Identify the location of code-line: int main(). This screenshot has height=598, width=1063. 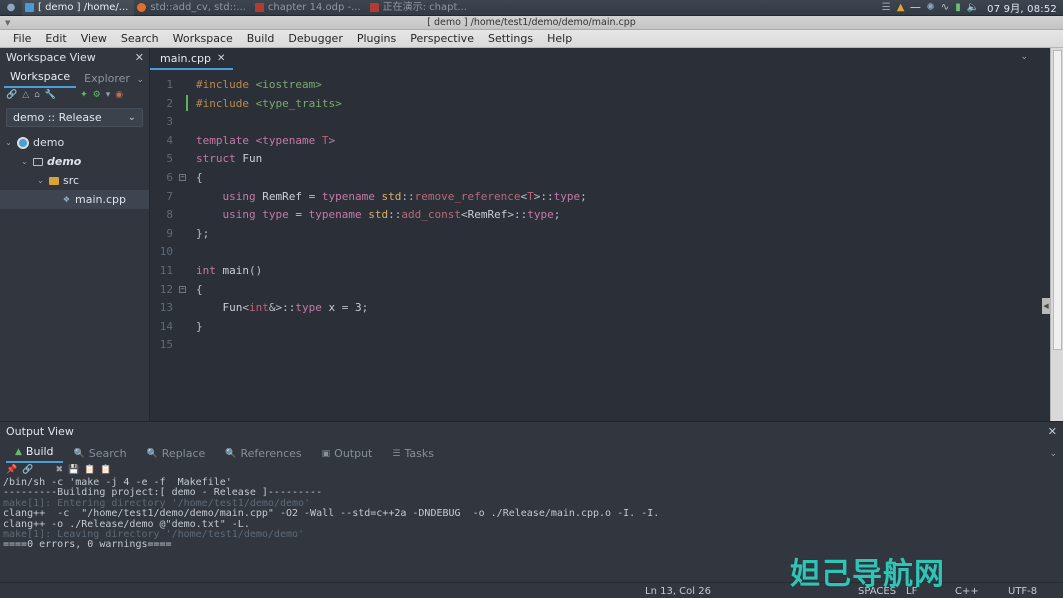
(623, 271).